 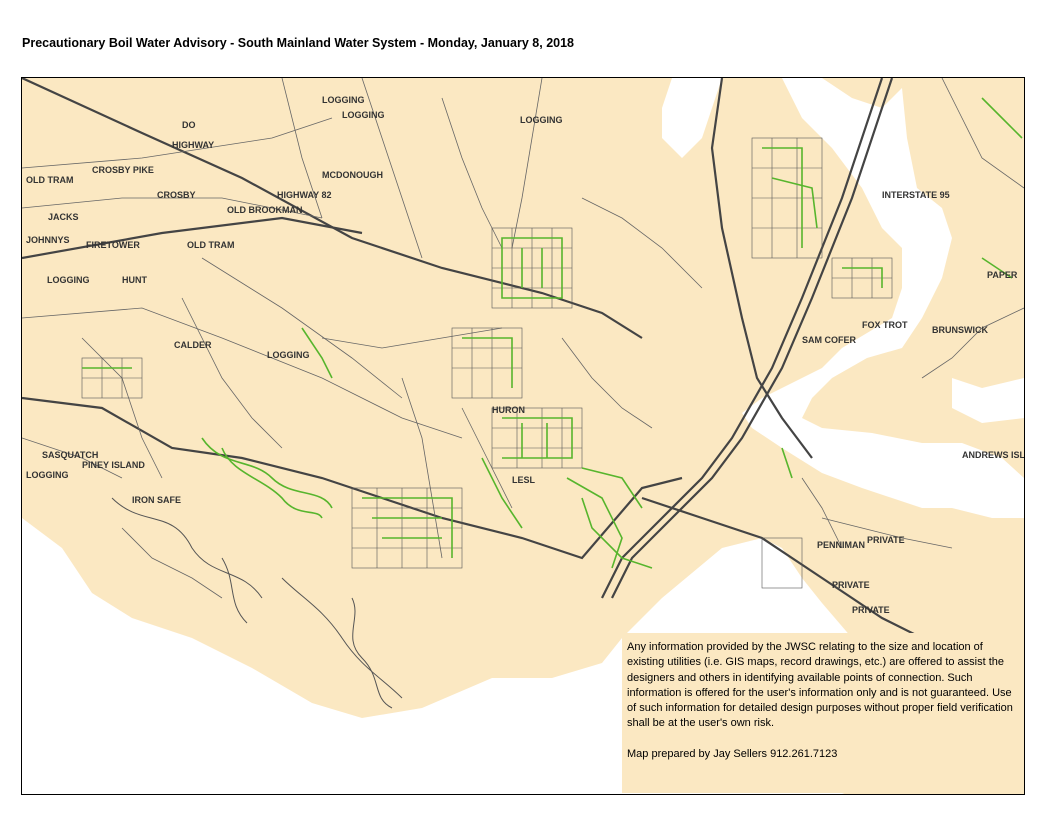 What do you see at coordinates (113, 465) in the screenshot?
I see `road-label: PINEY ISLAND` at bounding box center [113, 465].